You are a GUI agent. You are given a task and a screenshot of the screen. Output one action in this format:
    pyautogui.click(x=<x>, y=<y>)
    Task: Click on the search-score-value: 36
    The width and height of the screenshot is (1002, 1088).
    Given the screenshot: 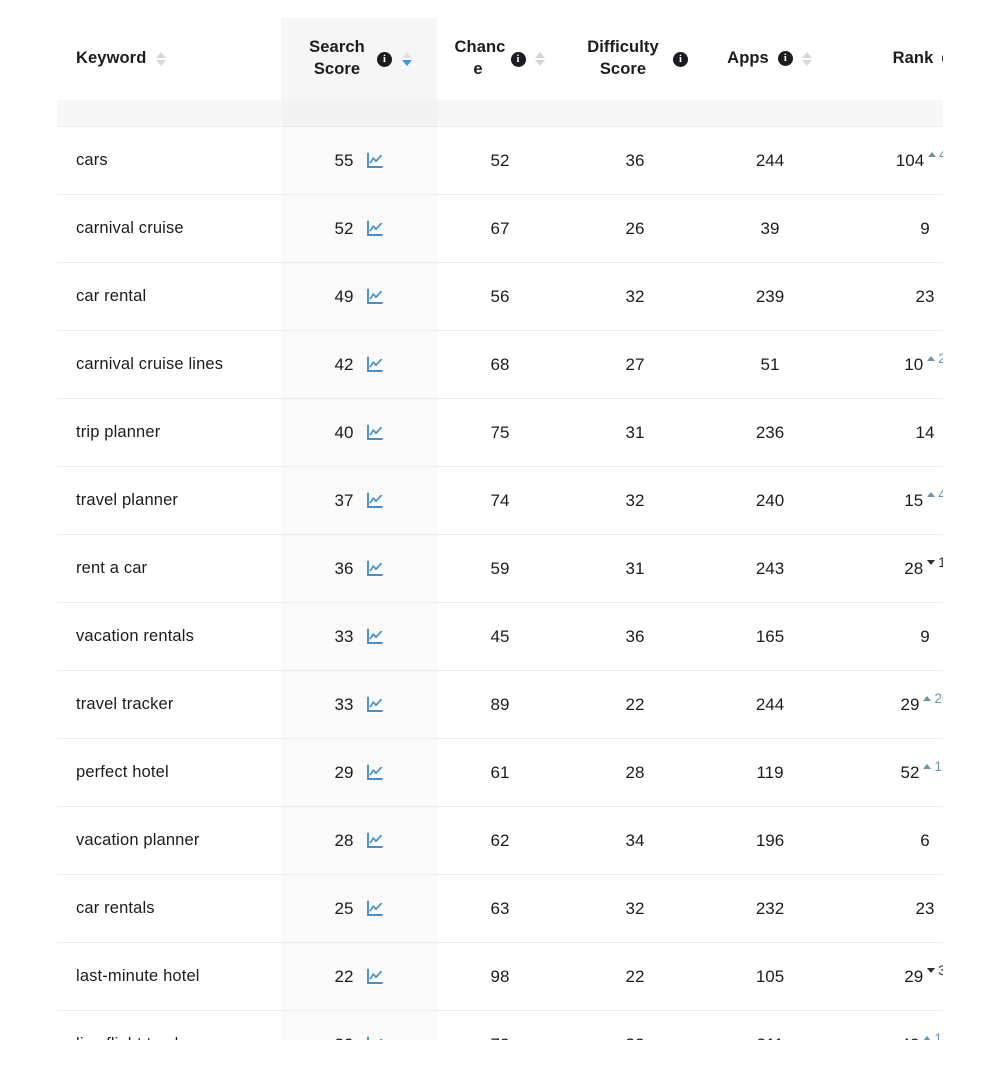 What is the action you would take?
    pyautogui.click(x=344, y=568)
    